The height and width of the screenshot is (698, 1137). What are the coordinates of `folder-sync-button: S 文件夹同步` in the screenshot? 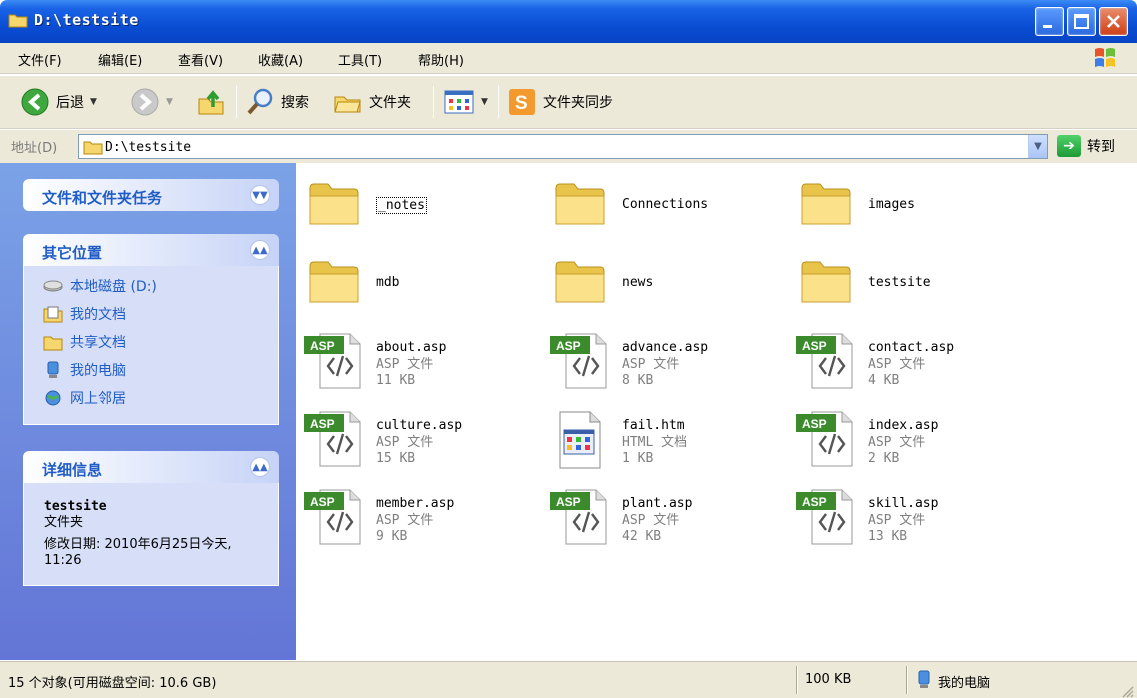 It's located at (560, 102).